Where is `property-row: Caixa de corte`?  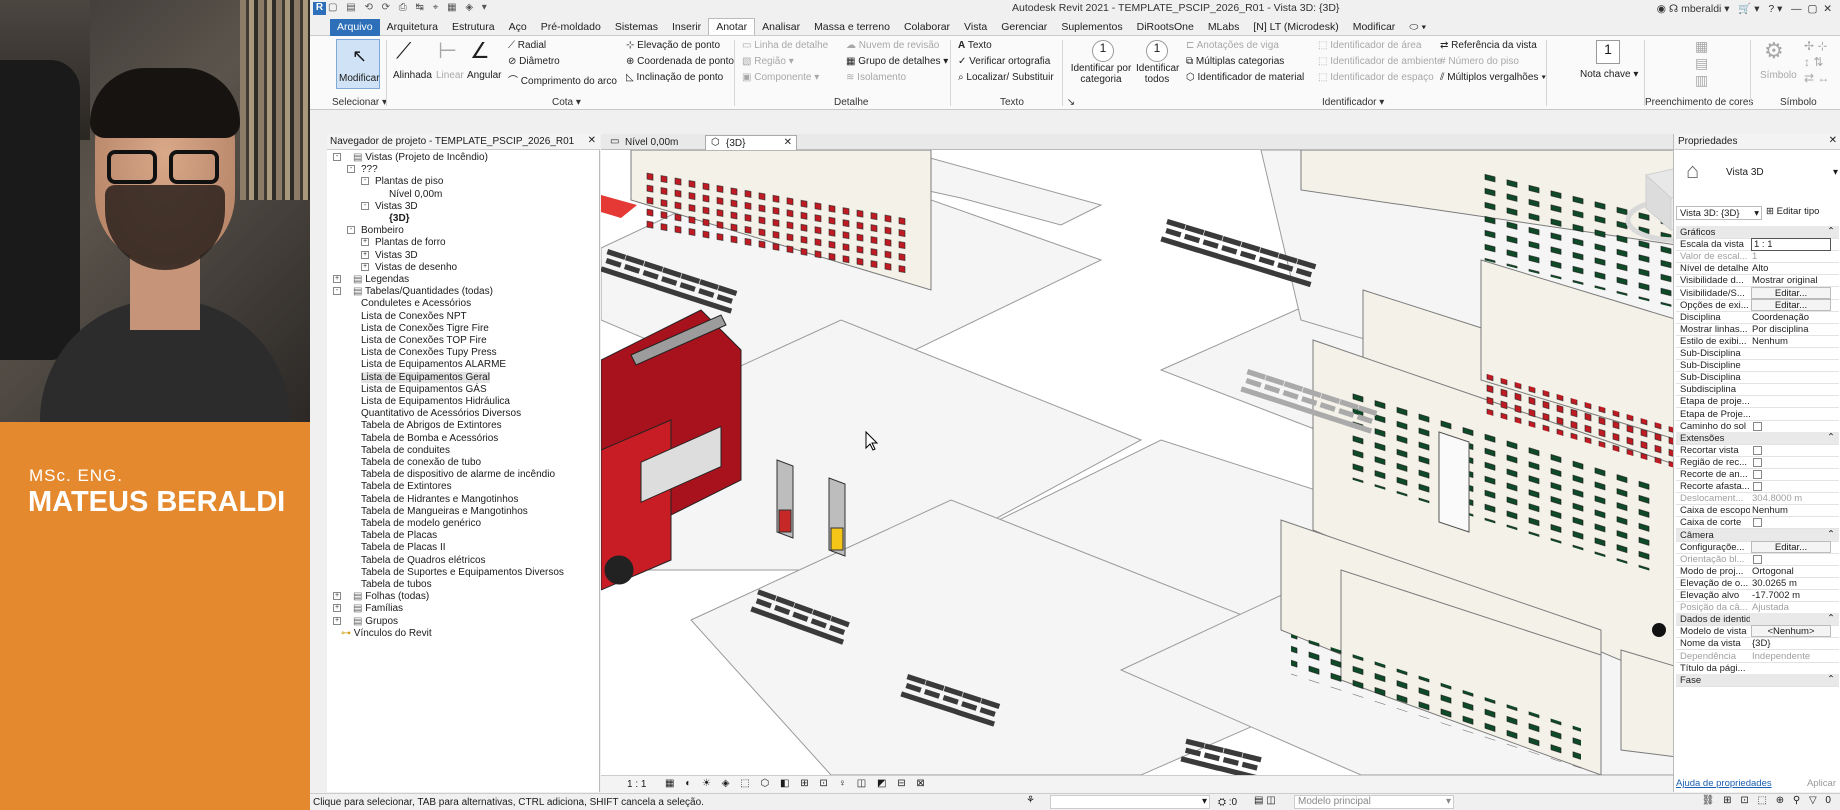 property-row: Caixa de corte is located at coordinates (1757, 523).